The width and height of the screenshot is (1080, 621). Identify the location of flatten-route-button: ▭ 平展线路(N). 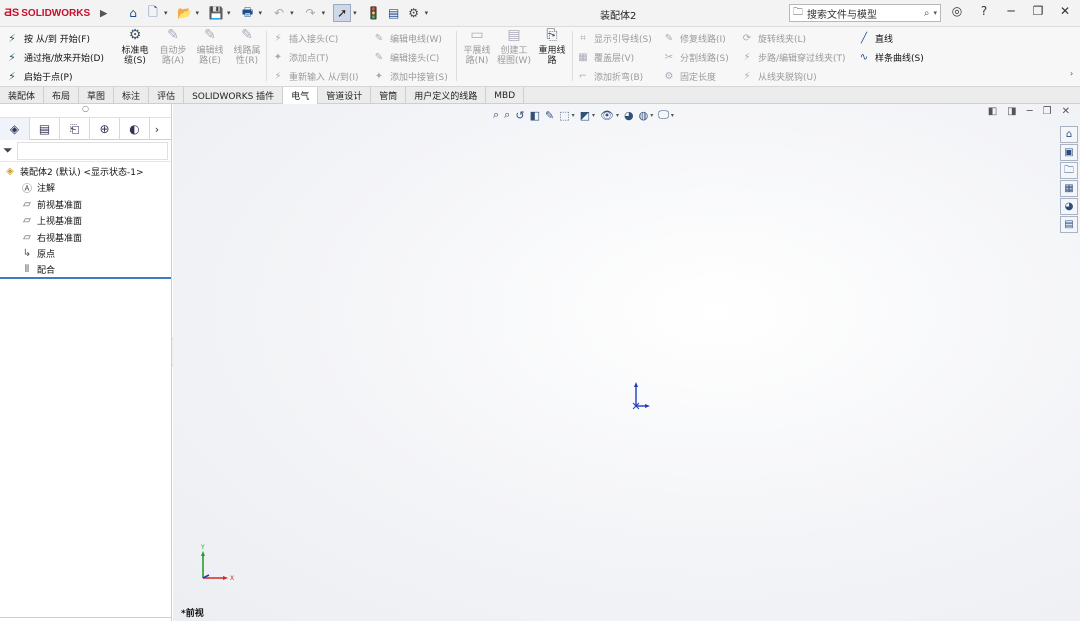
(477, 47).